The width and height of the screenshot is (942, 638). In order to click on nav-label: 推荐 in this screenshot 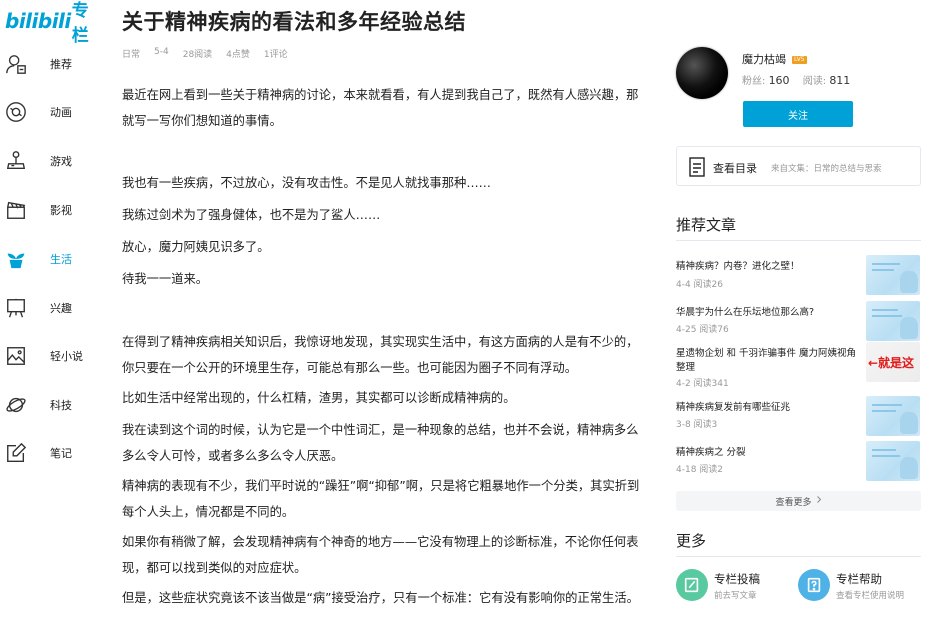, I will do `click(61, 64)`.